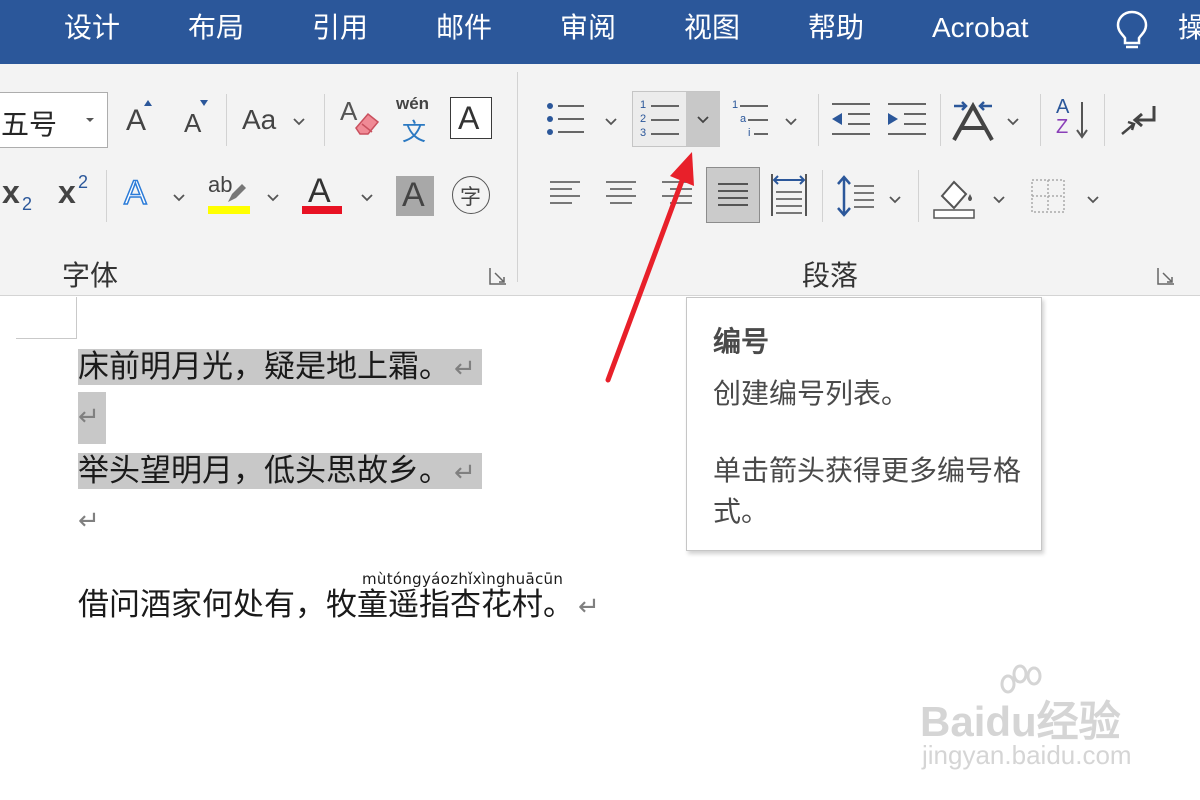 This screenshot has width=1200, height=800. I want to click on chinese-layout-button, so click(990, 121).